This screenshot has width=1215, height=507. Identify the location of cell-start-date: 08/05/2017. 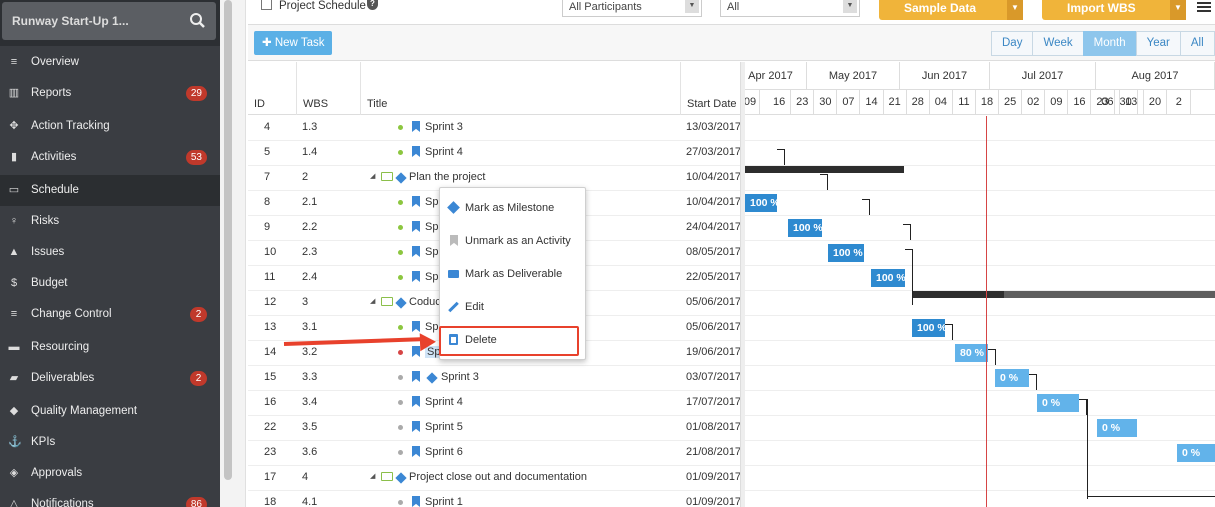
(714, 252).